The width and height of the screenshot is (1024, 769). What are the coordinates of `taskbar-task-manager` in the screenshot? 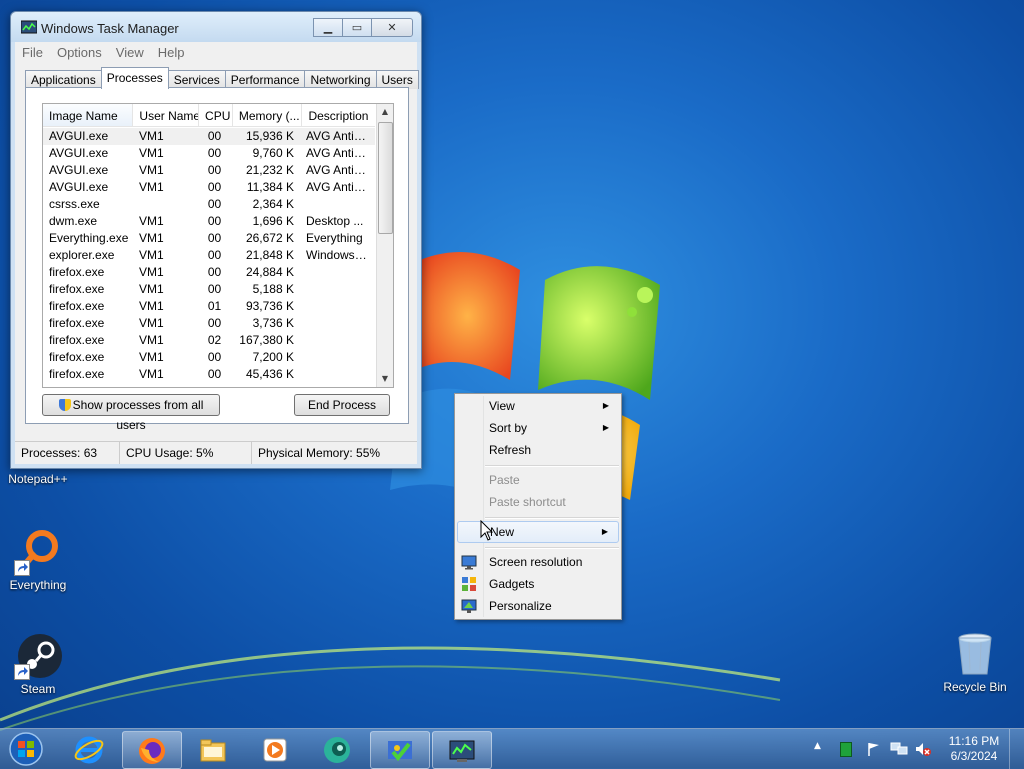 It's located at (462, 750).